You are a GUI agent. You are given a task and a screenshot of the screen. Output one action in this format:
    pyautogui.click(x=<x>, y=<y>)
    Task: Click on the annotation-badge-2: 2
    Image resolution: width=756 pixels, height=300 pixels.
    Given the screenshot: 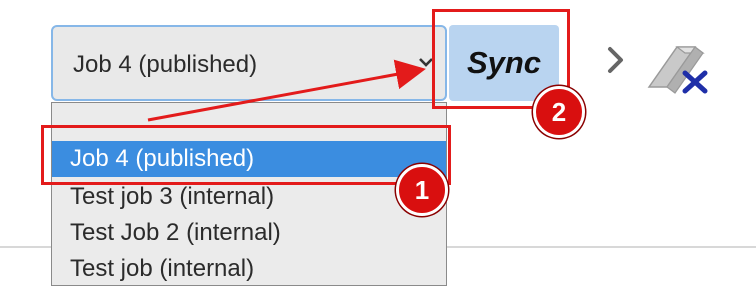 What is the action you would take?
    pyautogui.click(x=559, y=112)
    